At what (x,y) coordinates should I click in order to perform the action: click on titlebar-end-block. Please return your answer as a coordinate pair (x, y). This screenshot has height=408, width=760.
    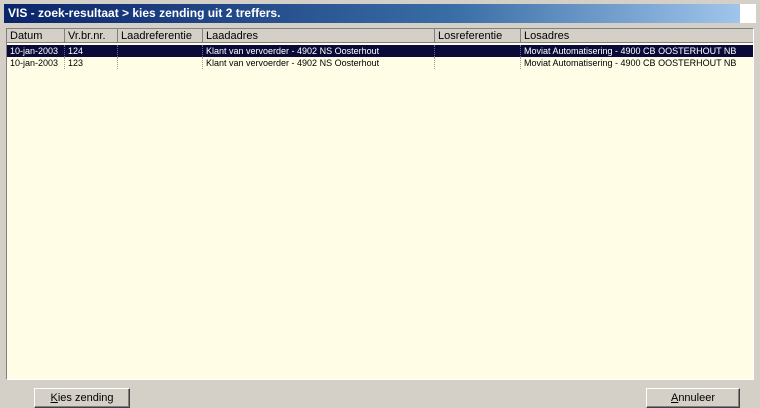
    Looking at the image, I should click on (748, 13).